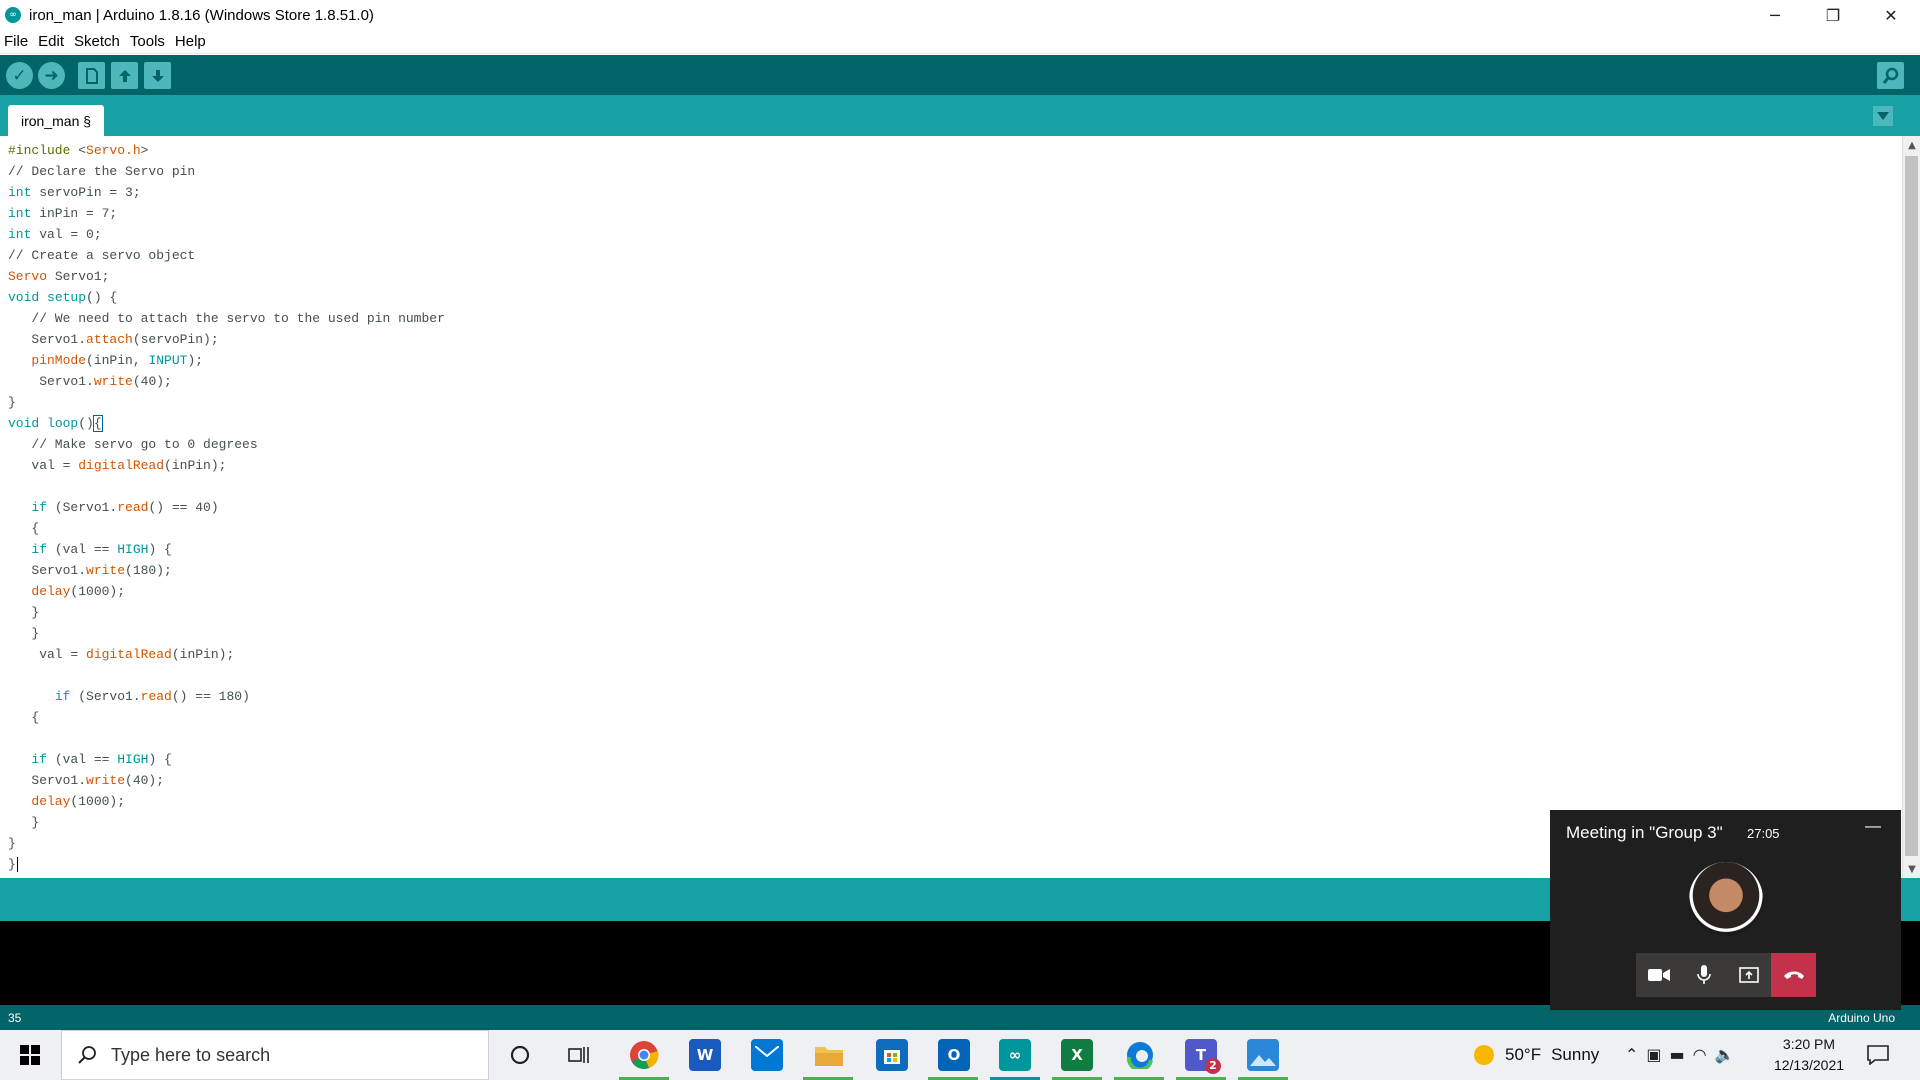 The height and width of the screenshot is (1080, 1920). What do you see at coordinates (892, 1055) in the screenshot?
I see `store-button` at bounding box center [892, 1055].